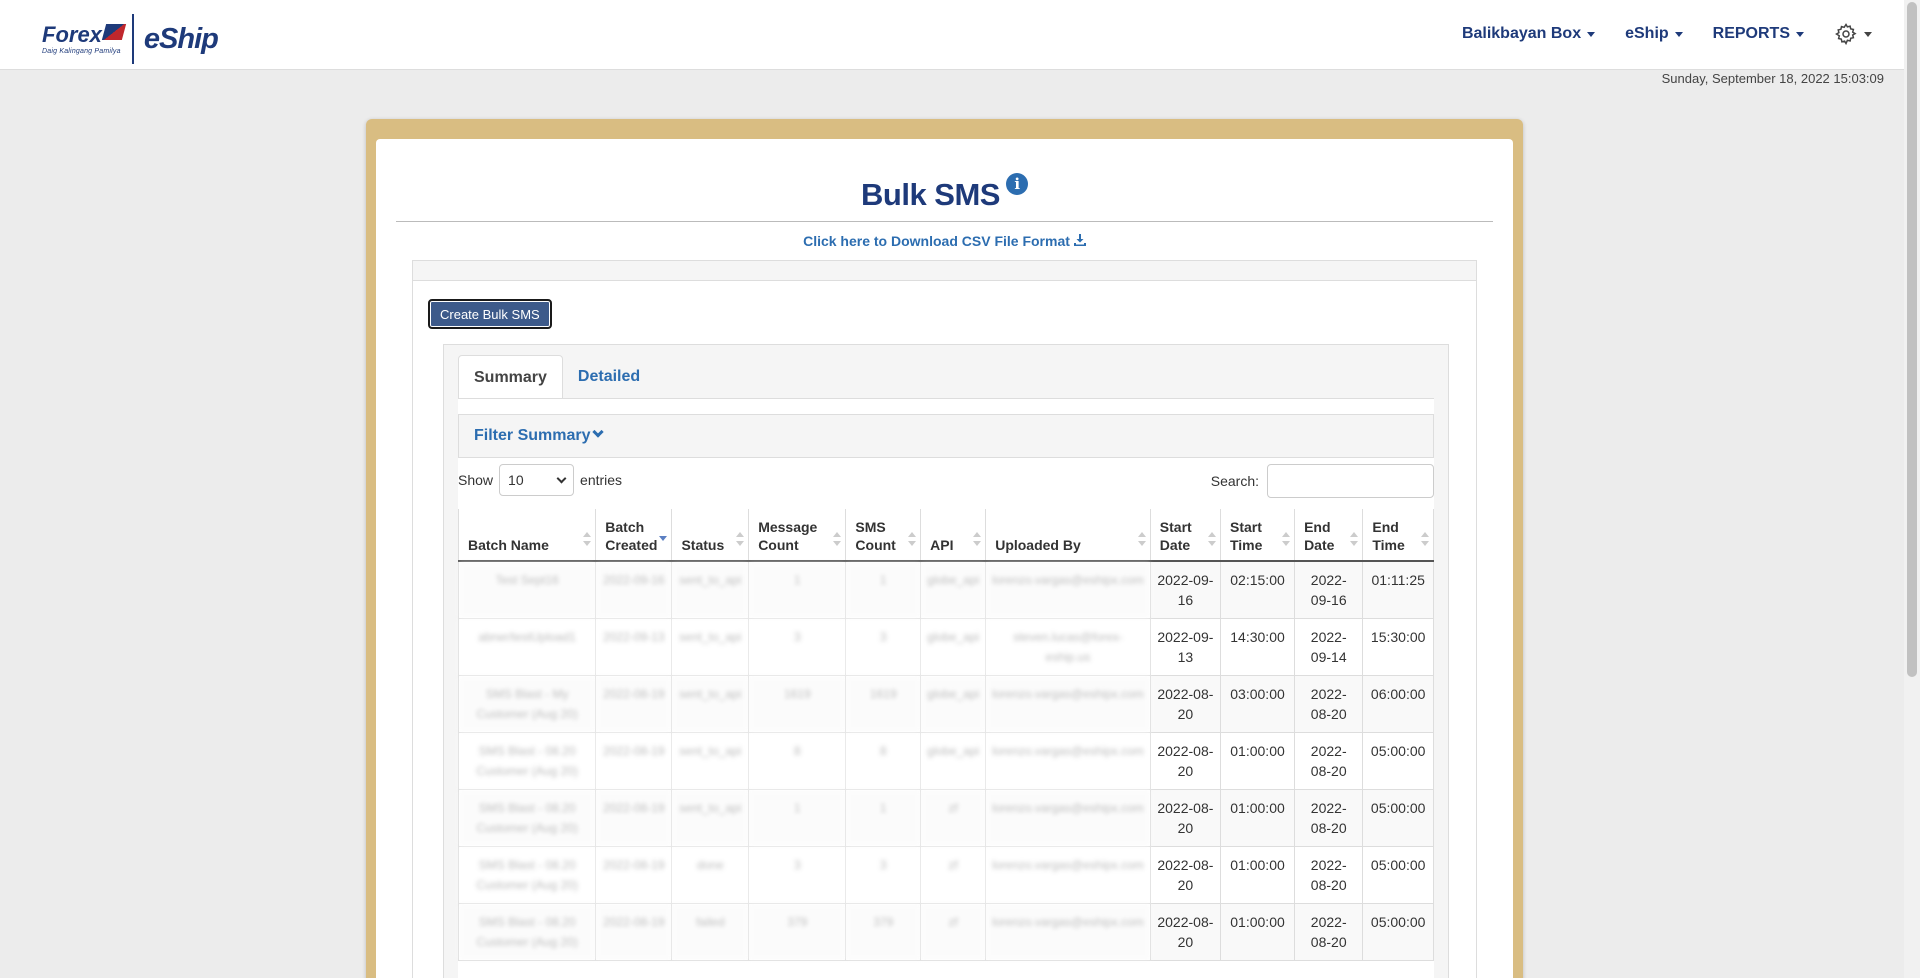 Image resolution: width=1920 pixels, height=978 pixels. Describe the element at coordinates (946, 436) in the screenshot. I see `filter-summary-bar: Filter Summary` at that location.